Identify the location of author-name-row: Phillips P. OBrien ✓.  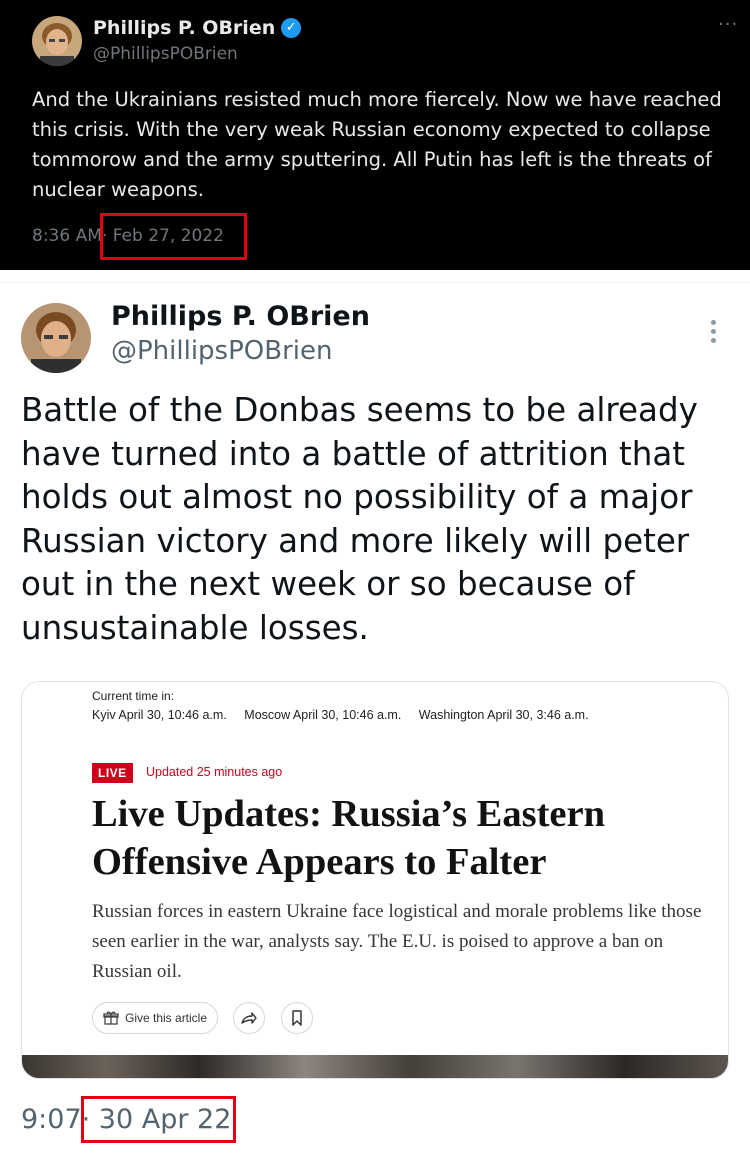
(197, 28).